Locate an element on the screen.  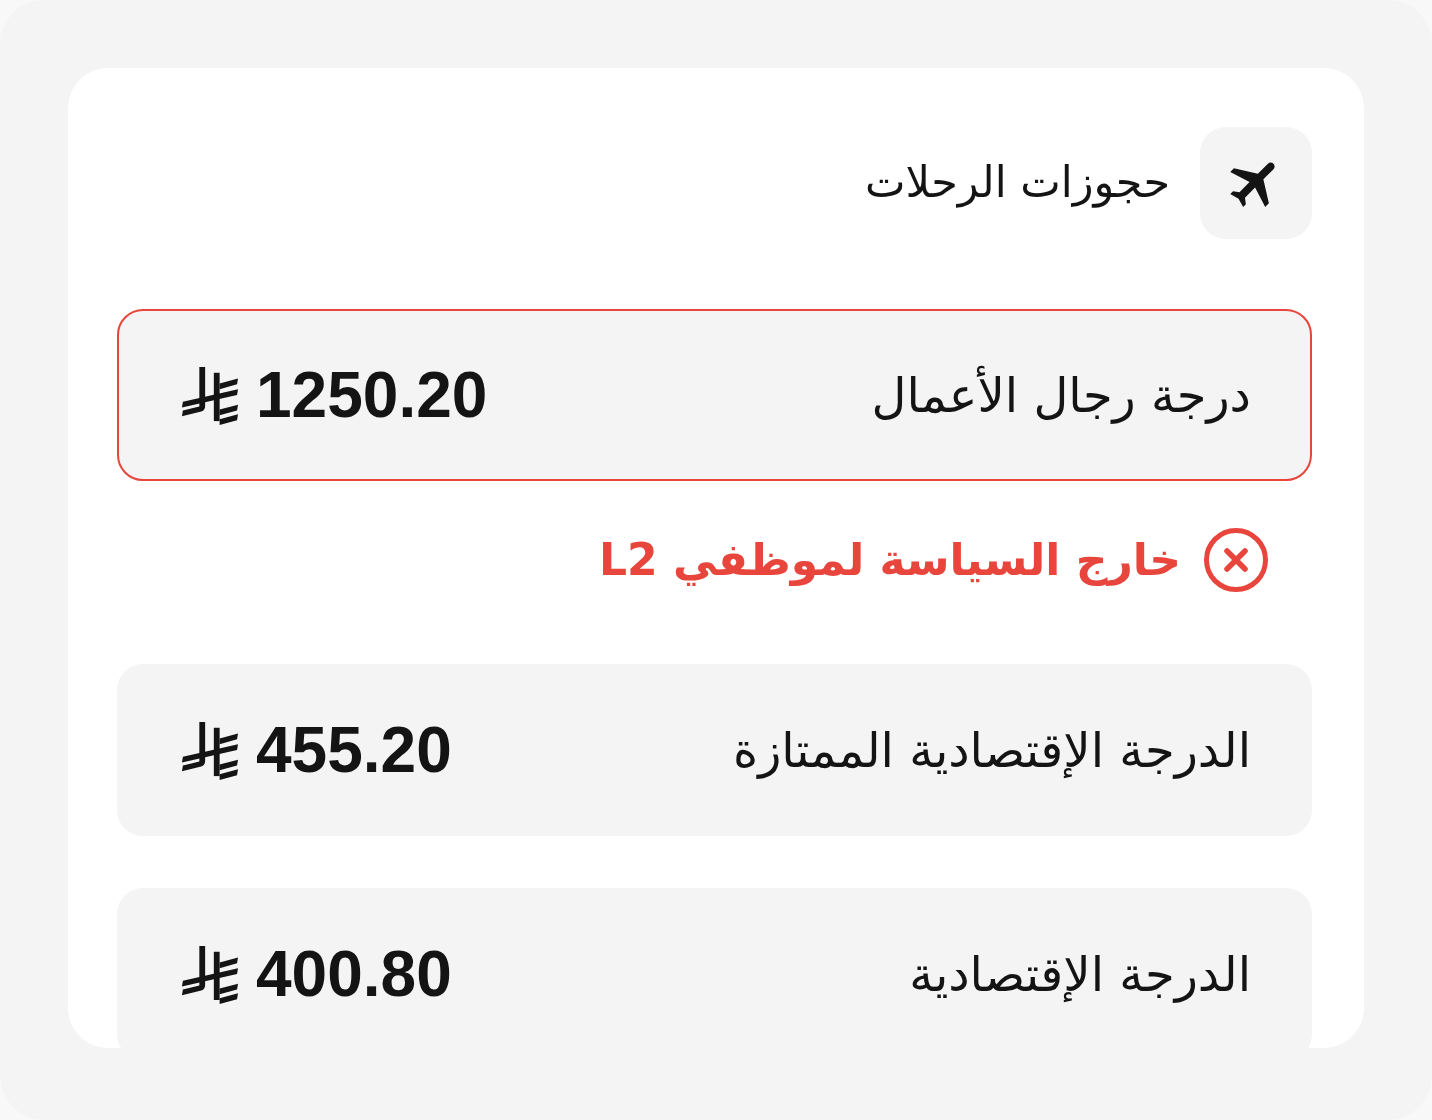
fare-class-label: درجة رجال الأعمال is located at coordinates (1061, 395).